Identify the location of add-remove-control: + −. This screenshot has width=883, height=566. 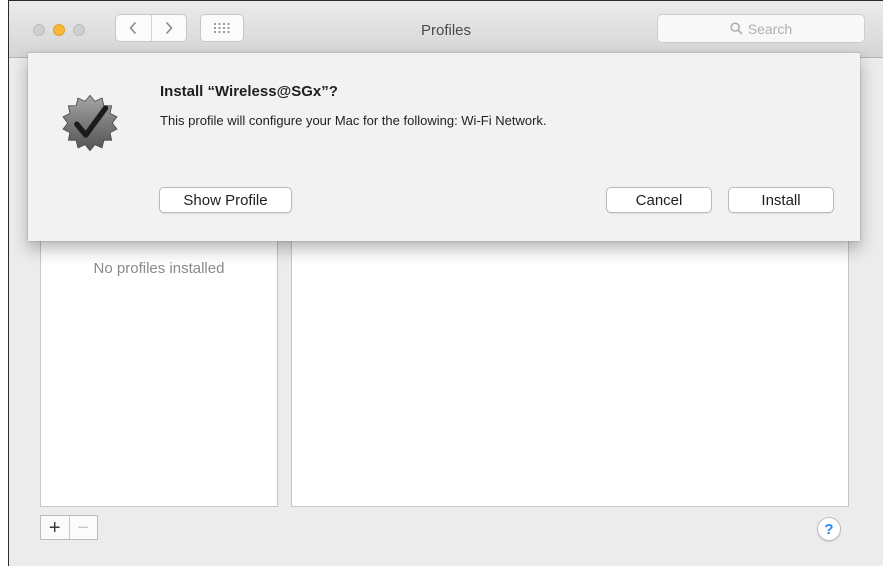
(69, 527).